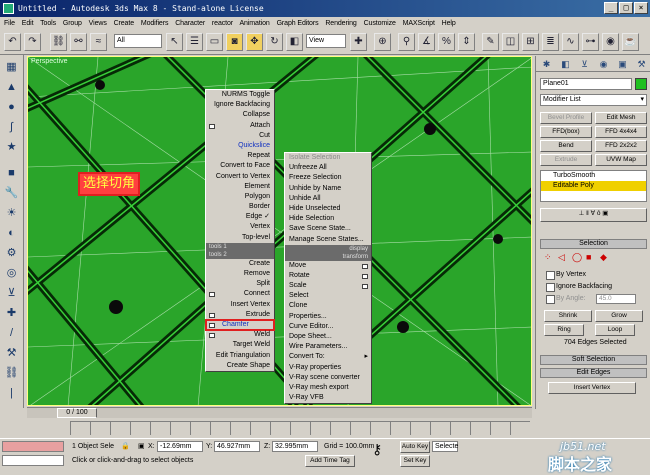 Image resolution: width=650 pixels, height=475 pixels. What do you see at coordinates (234, 42) in the screenshot?
I see `window-crossing-icon: ◙` at bounding box center [234, 42].